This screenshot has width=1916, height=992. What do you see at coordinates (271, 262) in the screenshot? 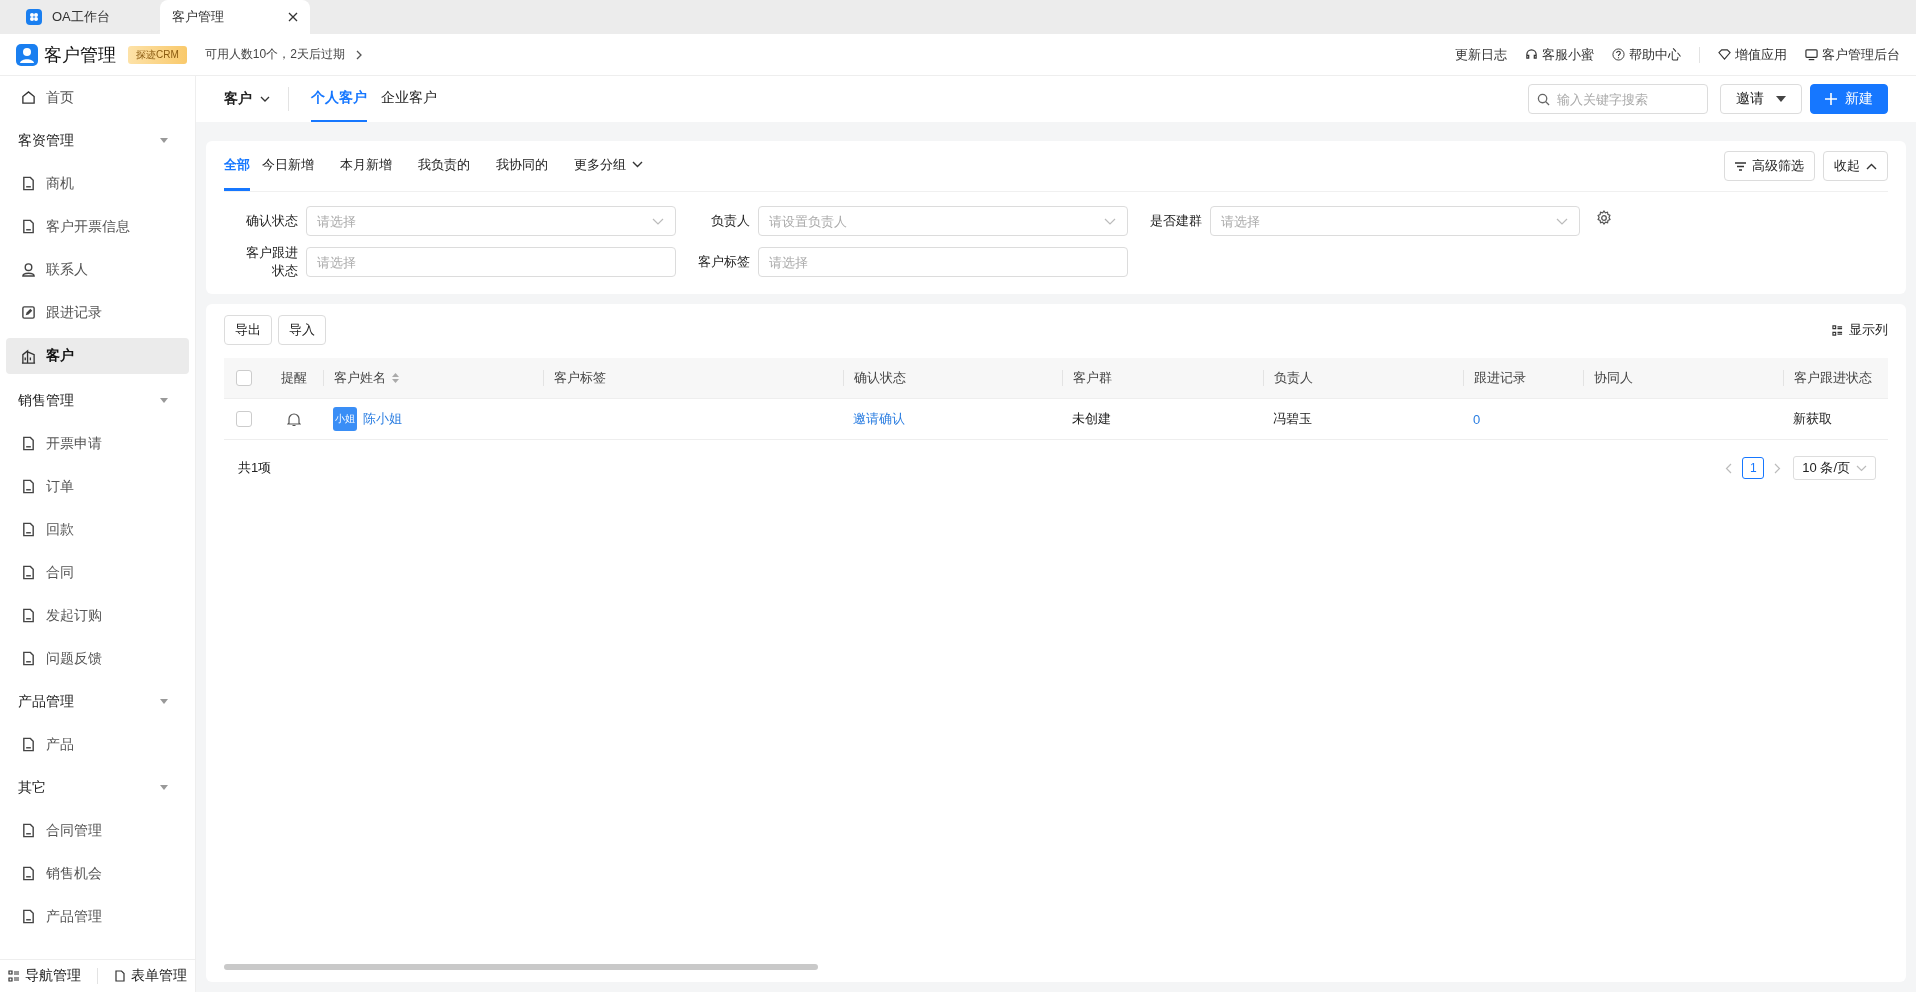
I see `filter-label: 客户跟进状态` at bounding box center [271, 262].